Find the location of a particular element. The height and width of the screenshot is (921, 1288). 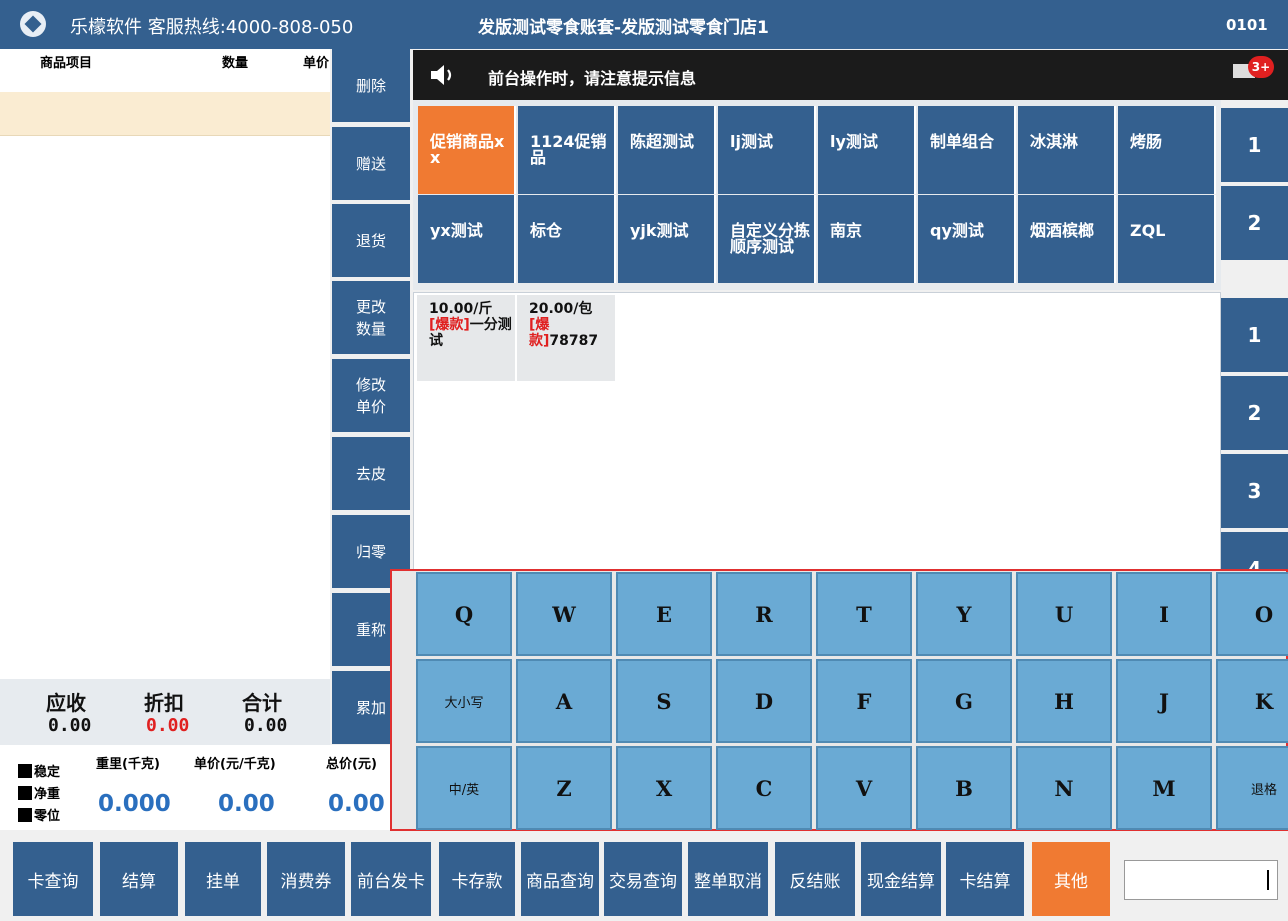

order-row-selected is located at coordinates (165, 114).